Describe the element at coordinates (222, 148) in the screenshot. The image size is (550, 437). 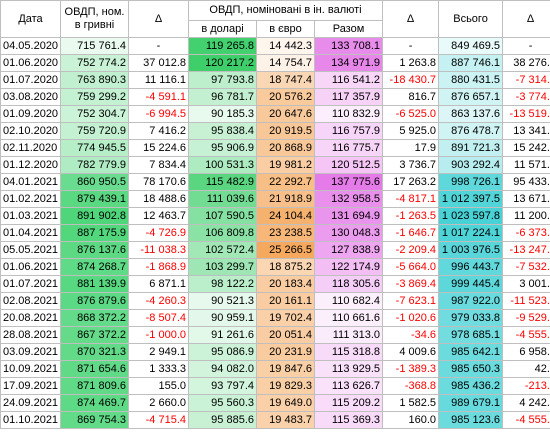
I see `cell-usd: 95 906.9` at that location.